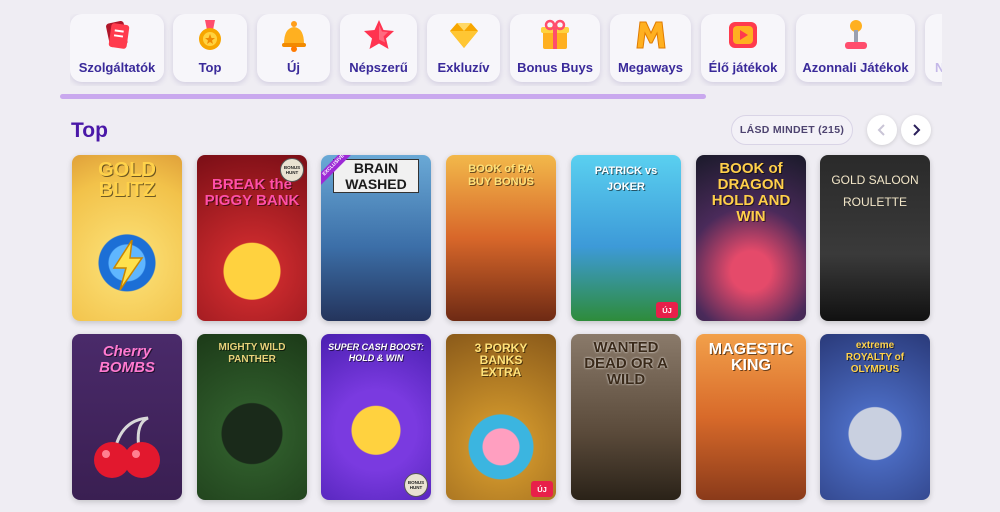 The height and width of the screenshot is (512, 1000). I want to click on gem-icon, so click(464, 35).